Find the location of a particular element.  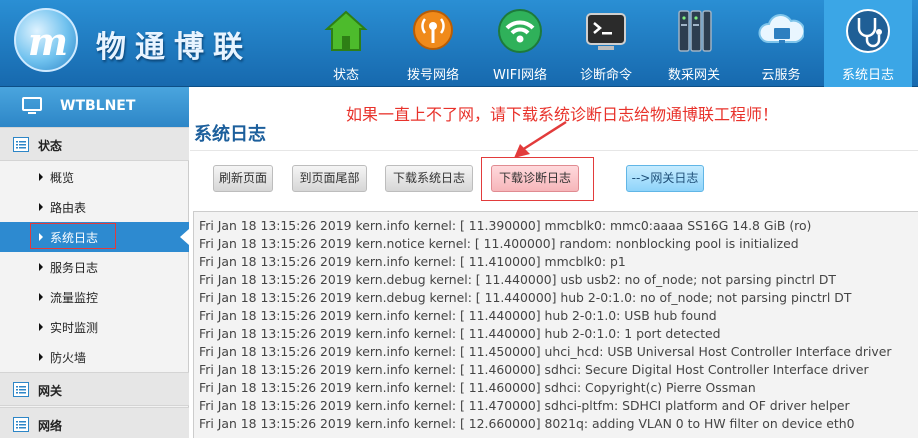

gateway-log-button: -->网关日志 is located at coordinates (665, 178).